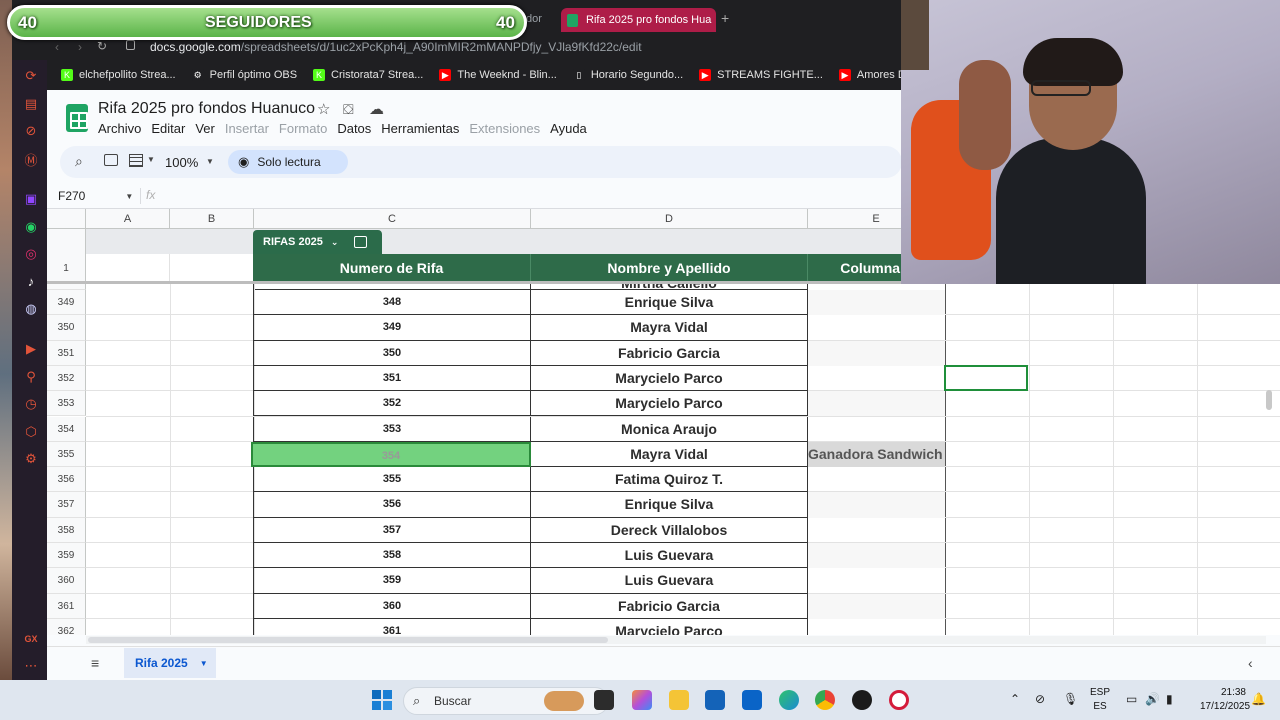 The image size is (1280, 720). I want to click on horizontal-scroll-thumb, so click(348, 640).